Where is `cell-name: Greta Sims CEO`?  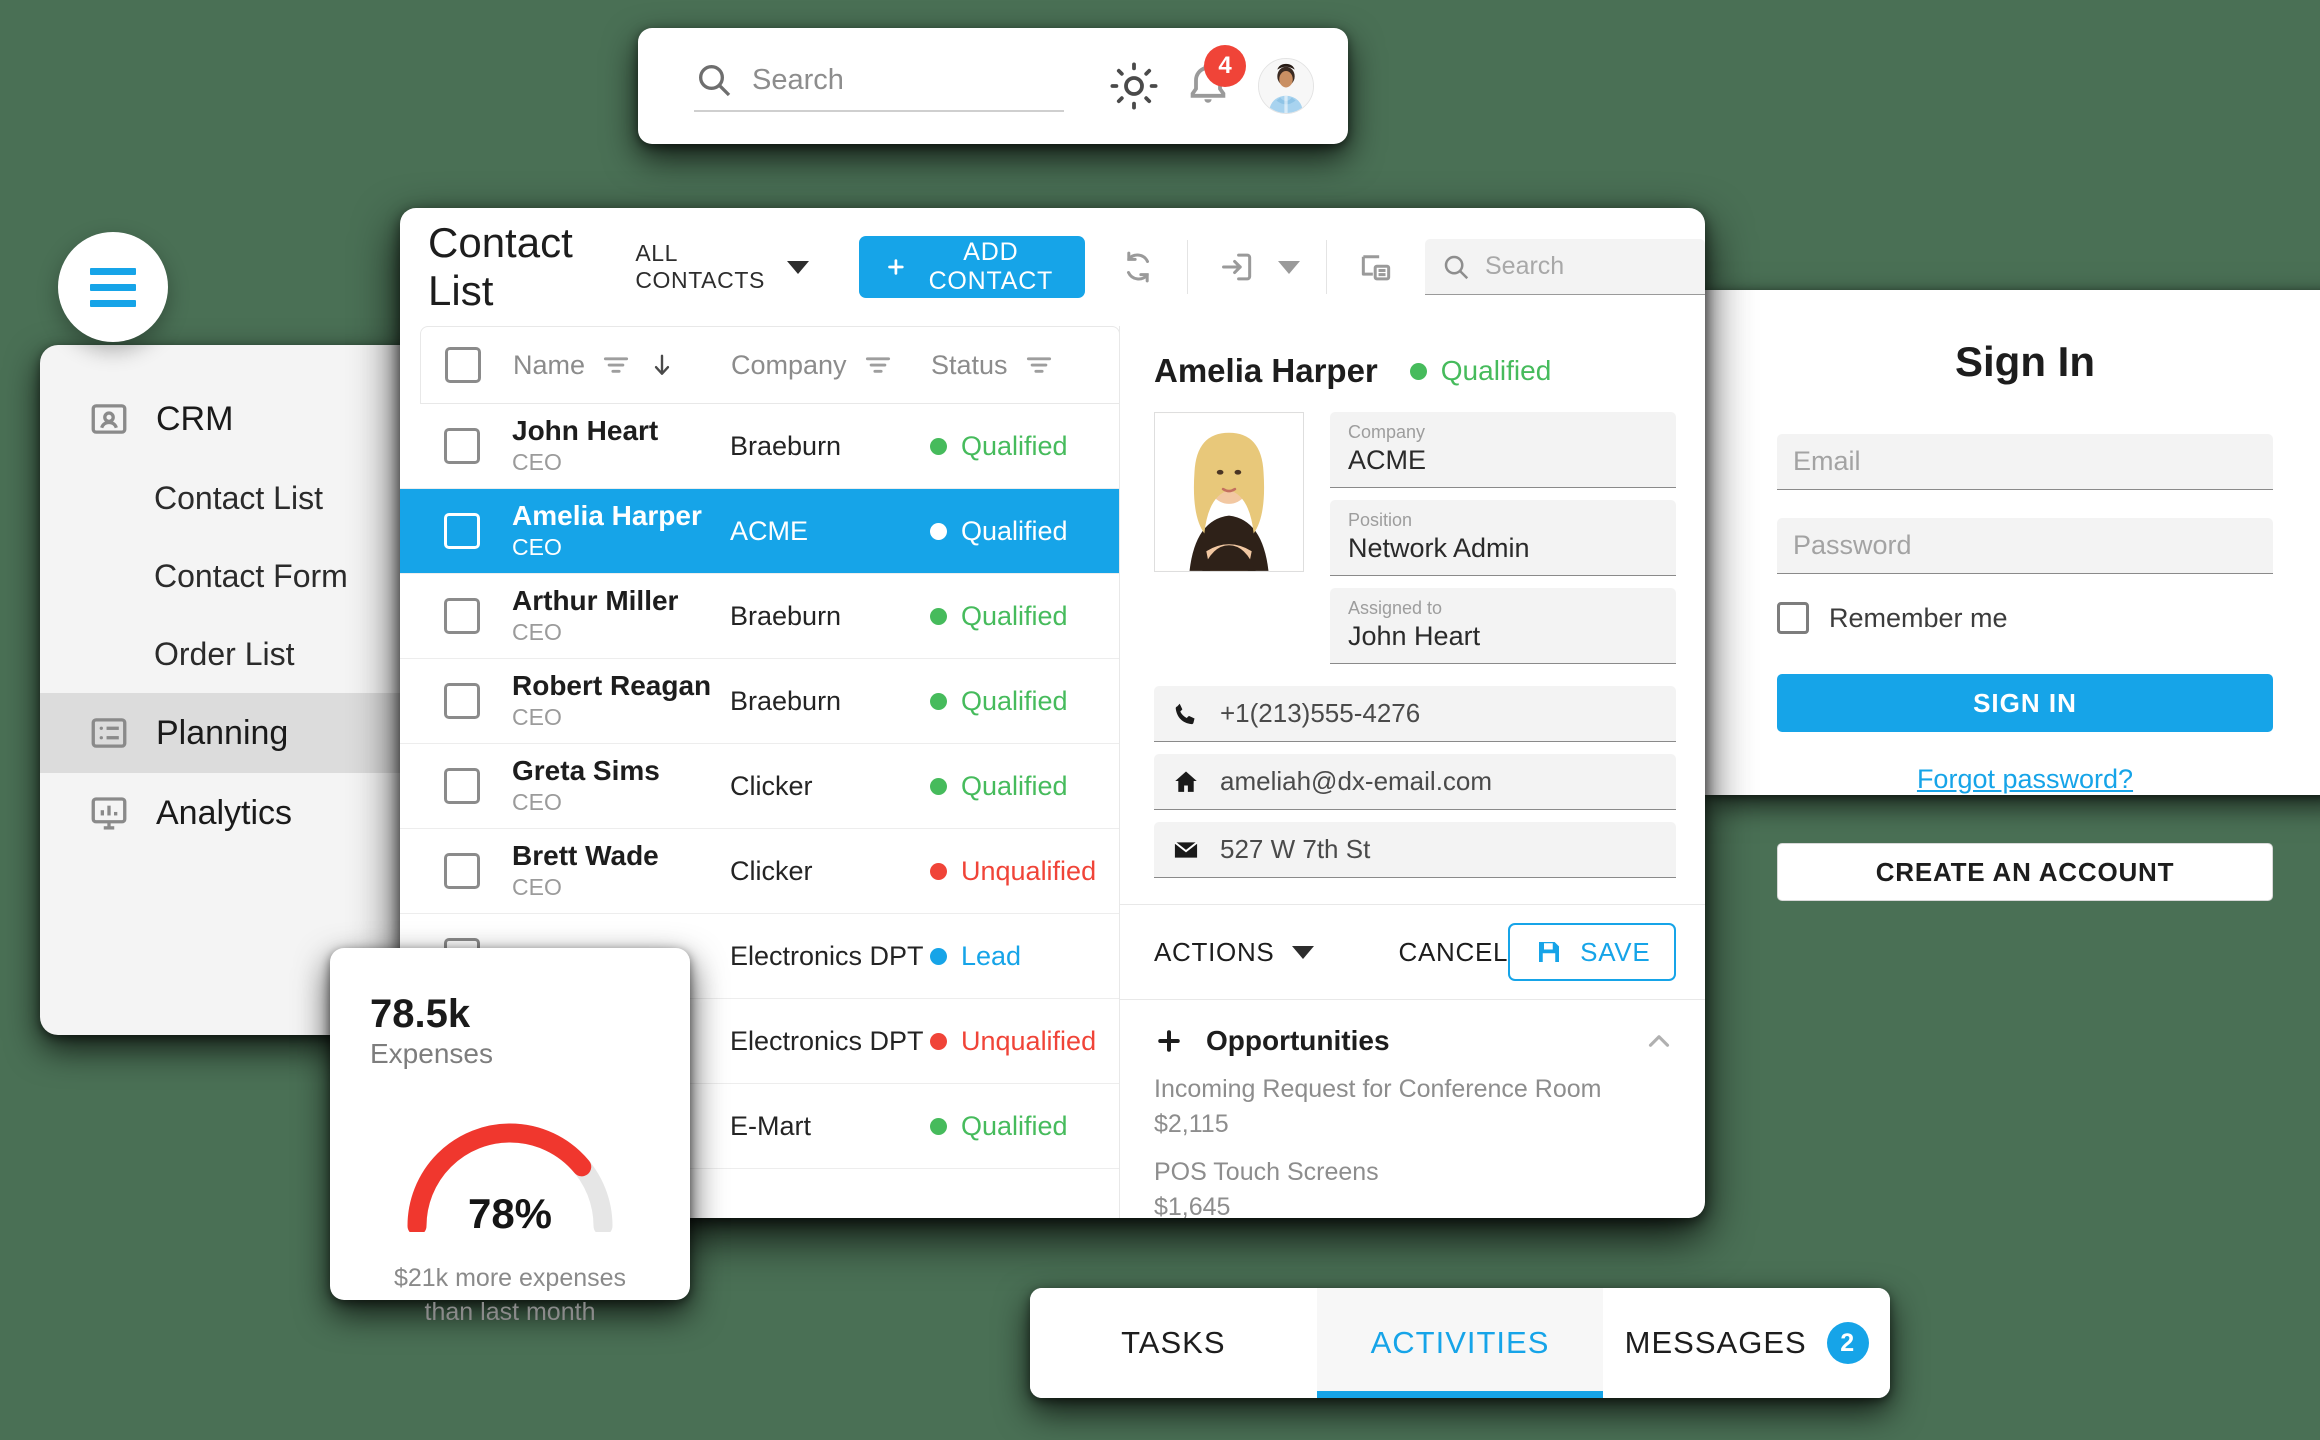 cell-name: Greta Sims CEO is located at coordinates (605, 785).